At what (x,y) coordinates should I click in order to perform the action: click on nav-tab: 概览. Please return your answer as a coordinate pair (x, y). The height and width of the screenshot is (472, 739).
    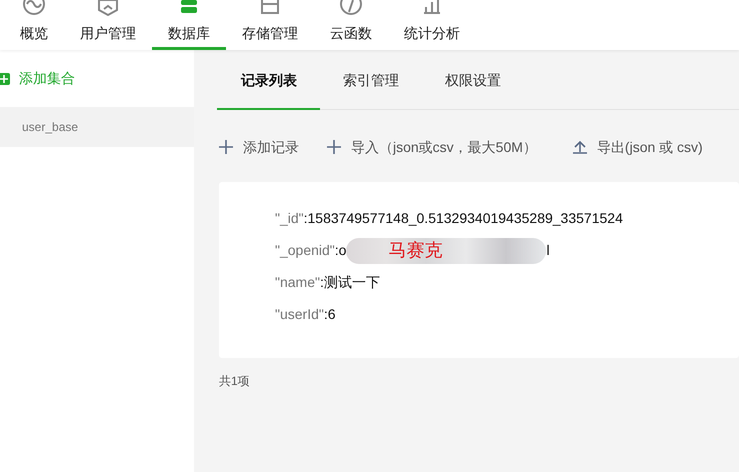
    Looking at the image, I should click on (34, 25).